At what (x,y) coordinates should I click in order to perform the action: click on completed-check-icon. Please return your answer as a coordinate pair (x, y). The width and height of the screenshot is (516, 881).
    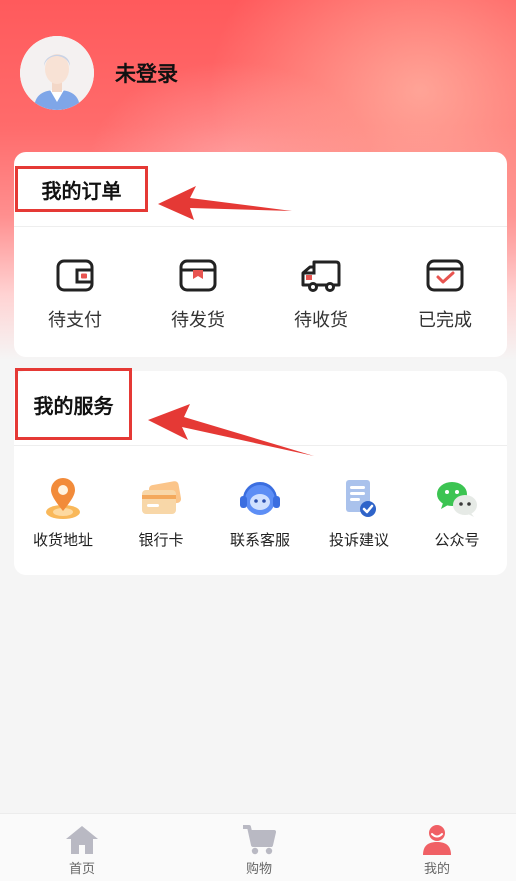
    Looking at the image, I should click on (445, 275).